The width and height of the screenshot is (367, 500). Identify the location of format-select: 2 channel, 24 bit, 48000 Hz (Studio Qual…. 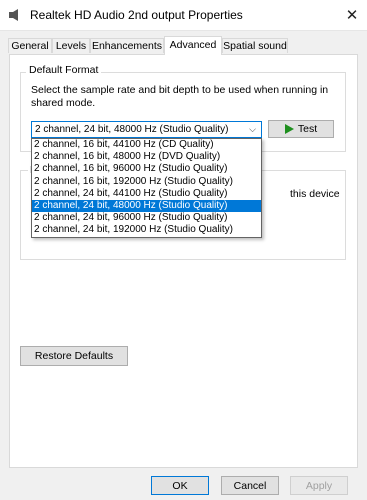
(146, 129).